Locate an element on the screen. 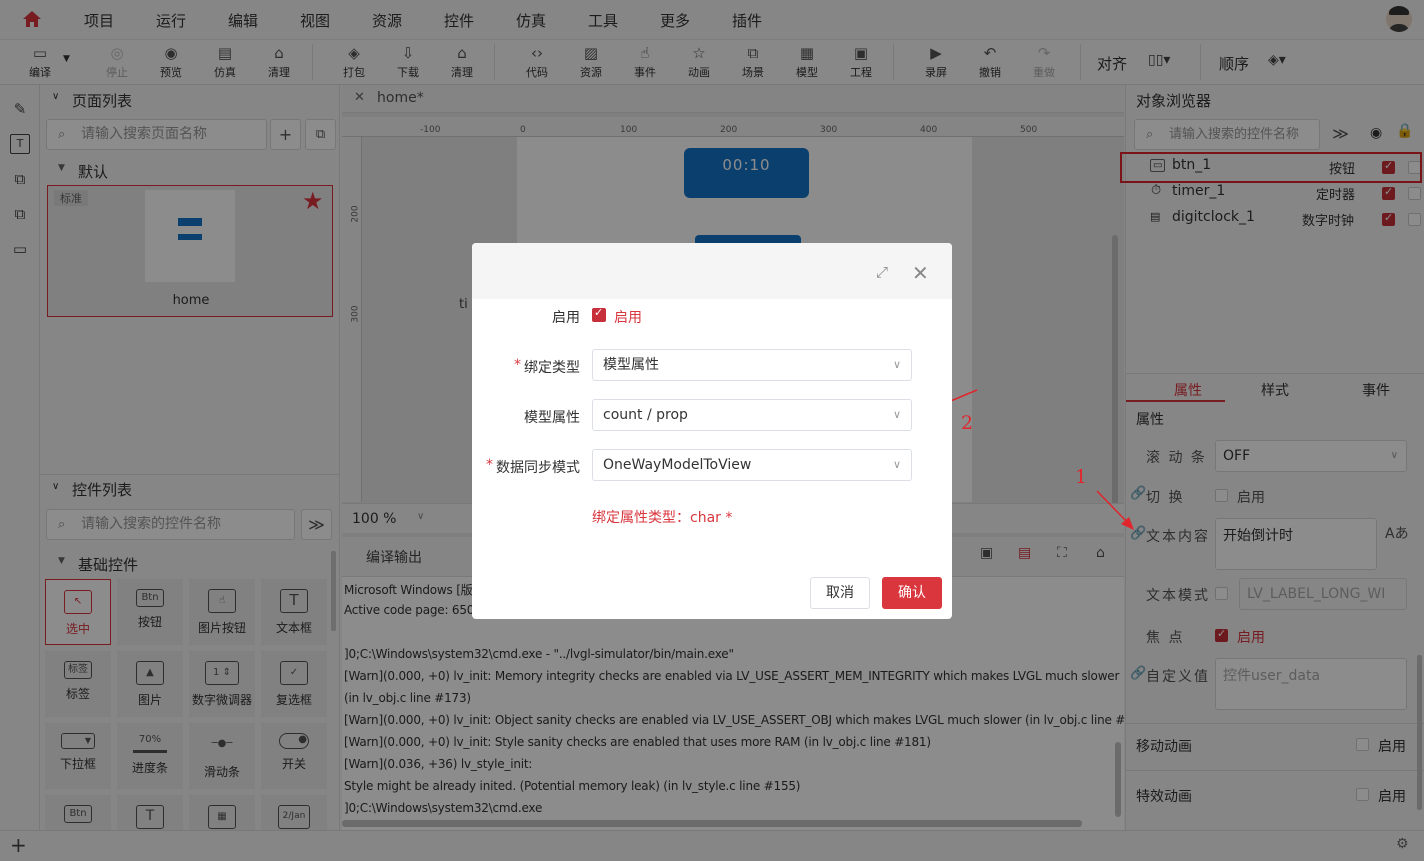  sync-mode-select: OneWayModelToView ∨ is located at coordinates (752, 465).